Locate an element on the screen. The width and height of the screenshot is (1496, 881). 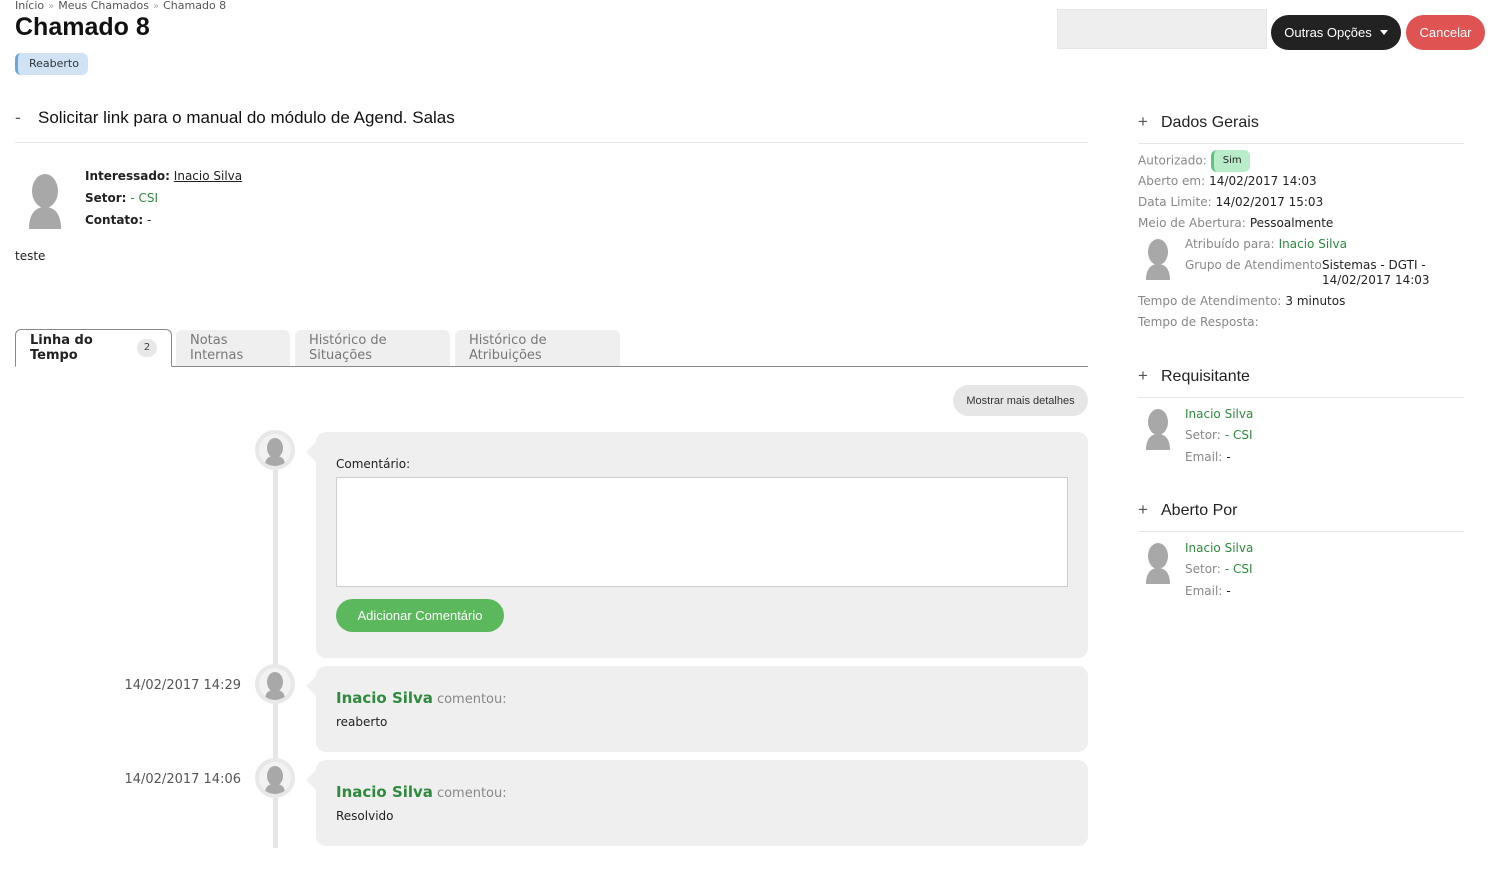
interessado-link: Inacio Silva is located at coordinates (208, 176).